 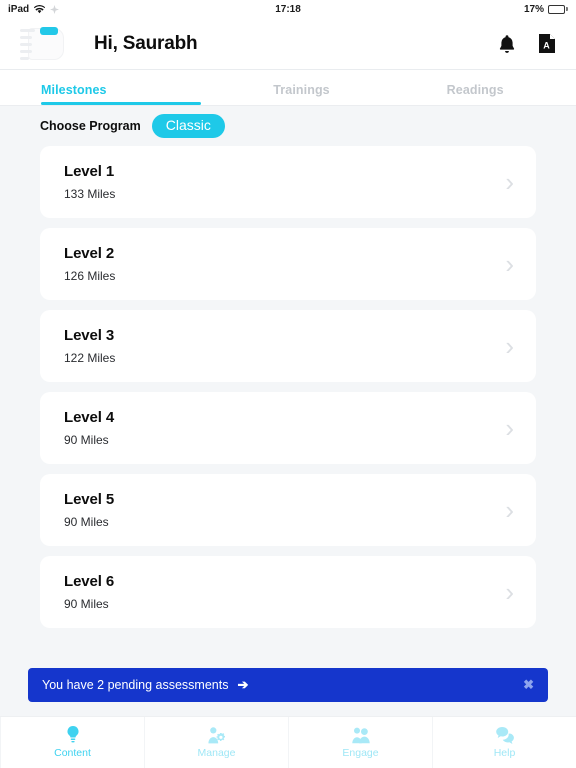 I want to click on tab-readings-label: Readings, so click(x=475, y=90).